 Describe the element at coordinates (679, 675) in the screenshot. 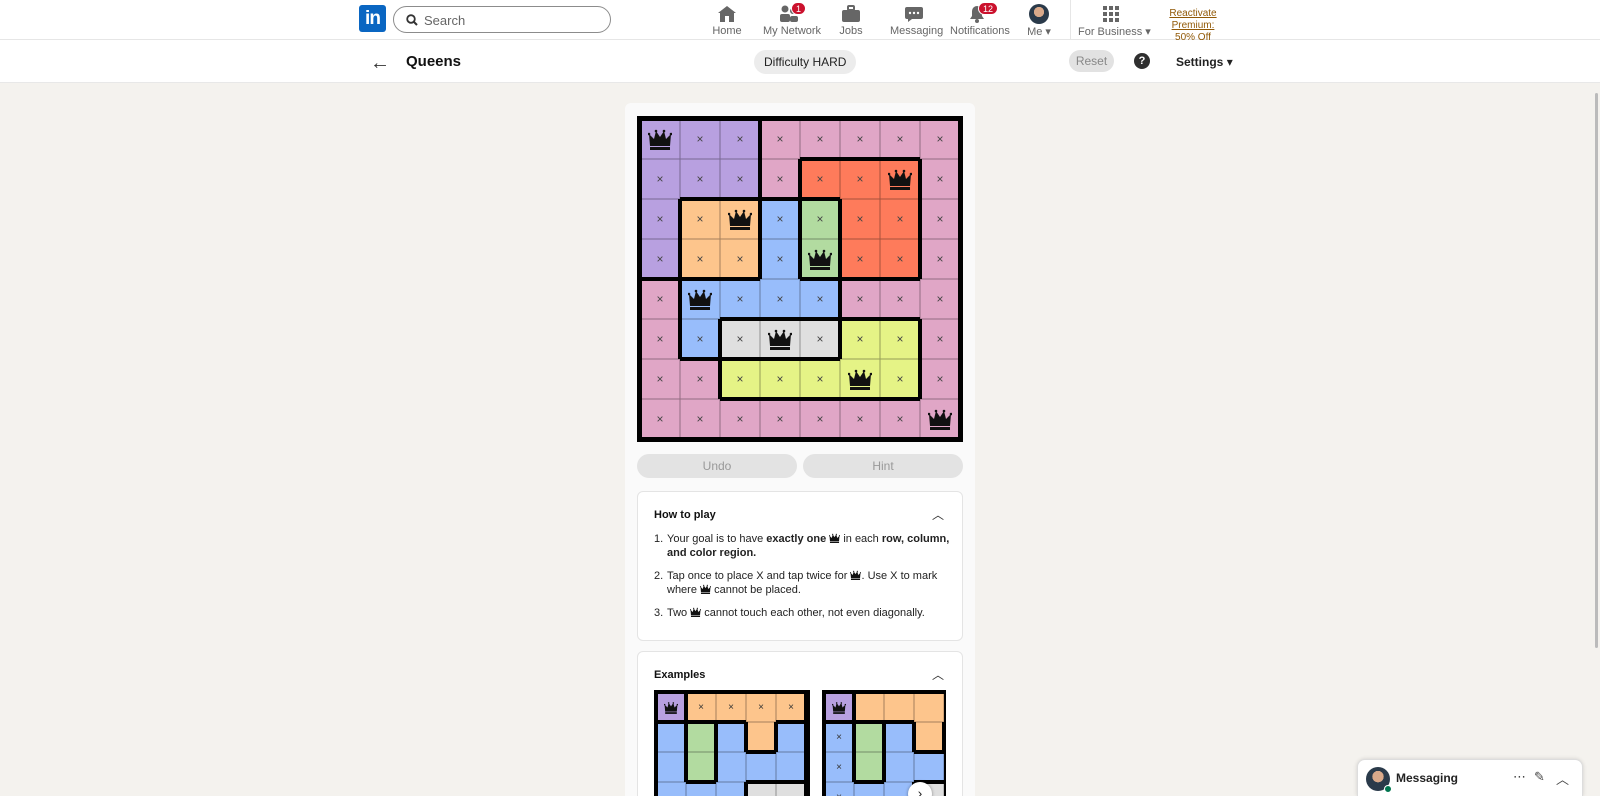

I see `examples-title: Examples` at that location.